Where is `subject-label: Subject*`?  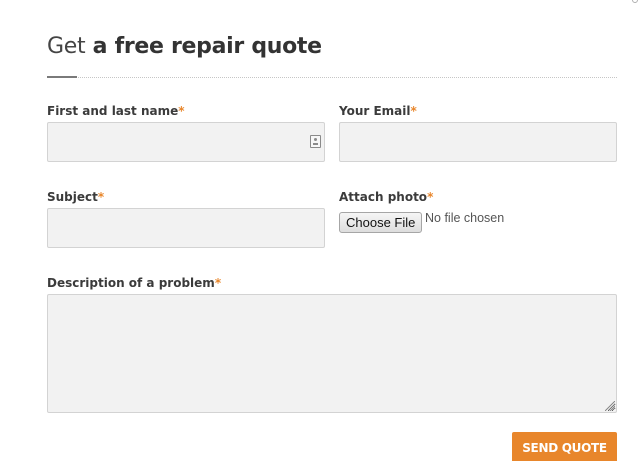 subject-label: Subject* is located at coordinates (75, 197).